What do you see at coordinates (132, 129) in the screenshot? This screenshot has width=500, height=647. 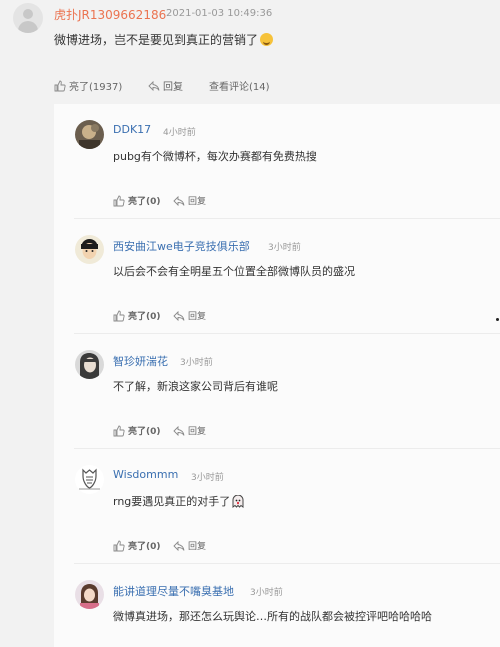 I see `comment-username: DDK17` at bounding box center [132, 129].